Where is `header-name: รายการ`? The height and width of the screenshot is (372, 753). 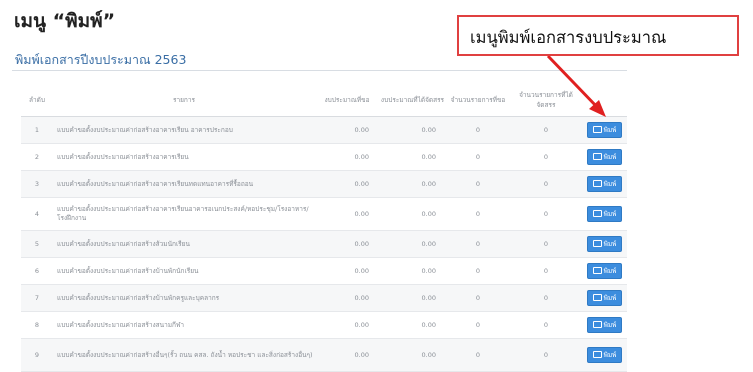 header-name: รายการ is located at coordinates (184, 100).